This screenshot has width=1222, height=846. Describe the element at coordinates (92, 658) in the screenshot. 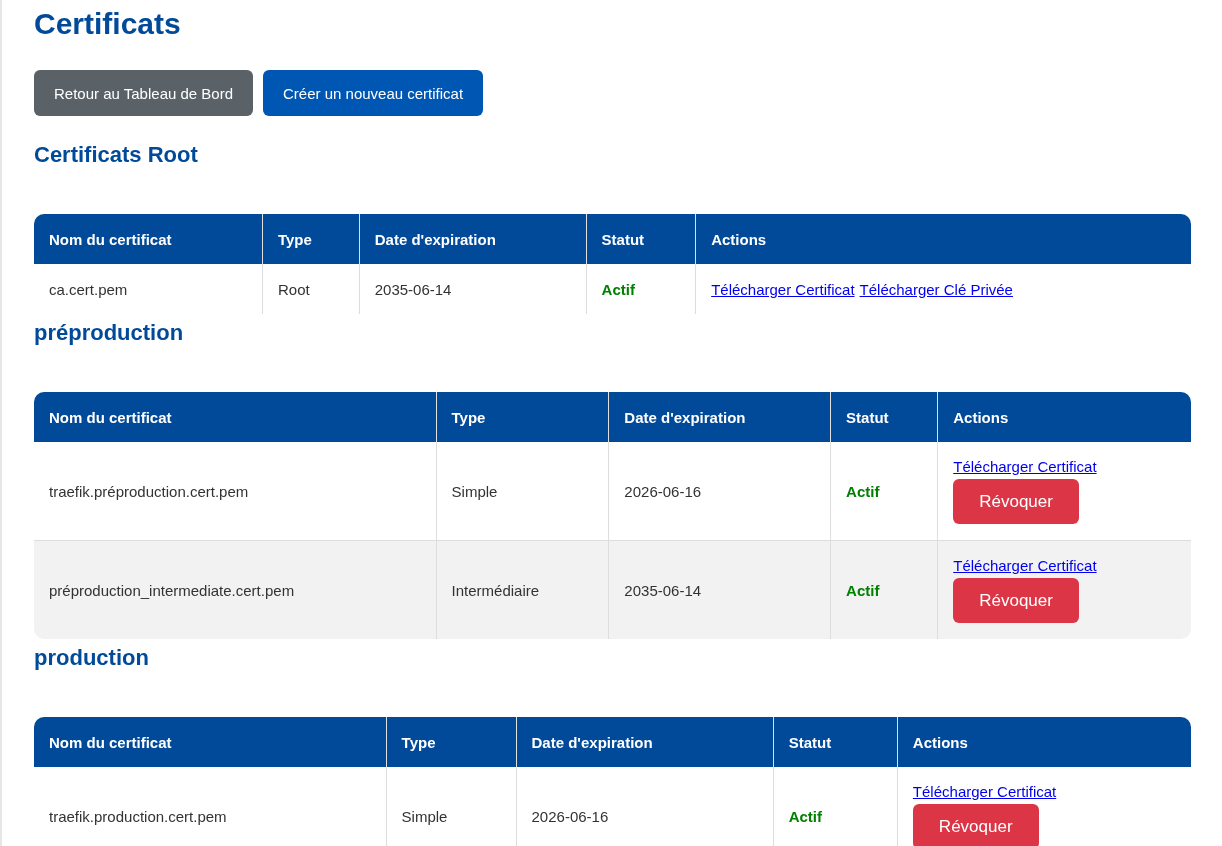

I see `section-title: production` at that location.